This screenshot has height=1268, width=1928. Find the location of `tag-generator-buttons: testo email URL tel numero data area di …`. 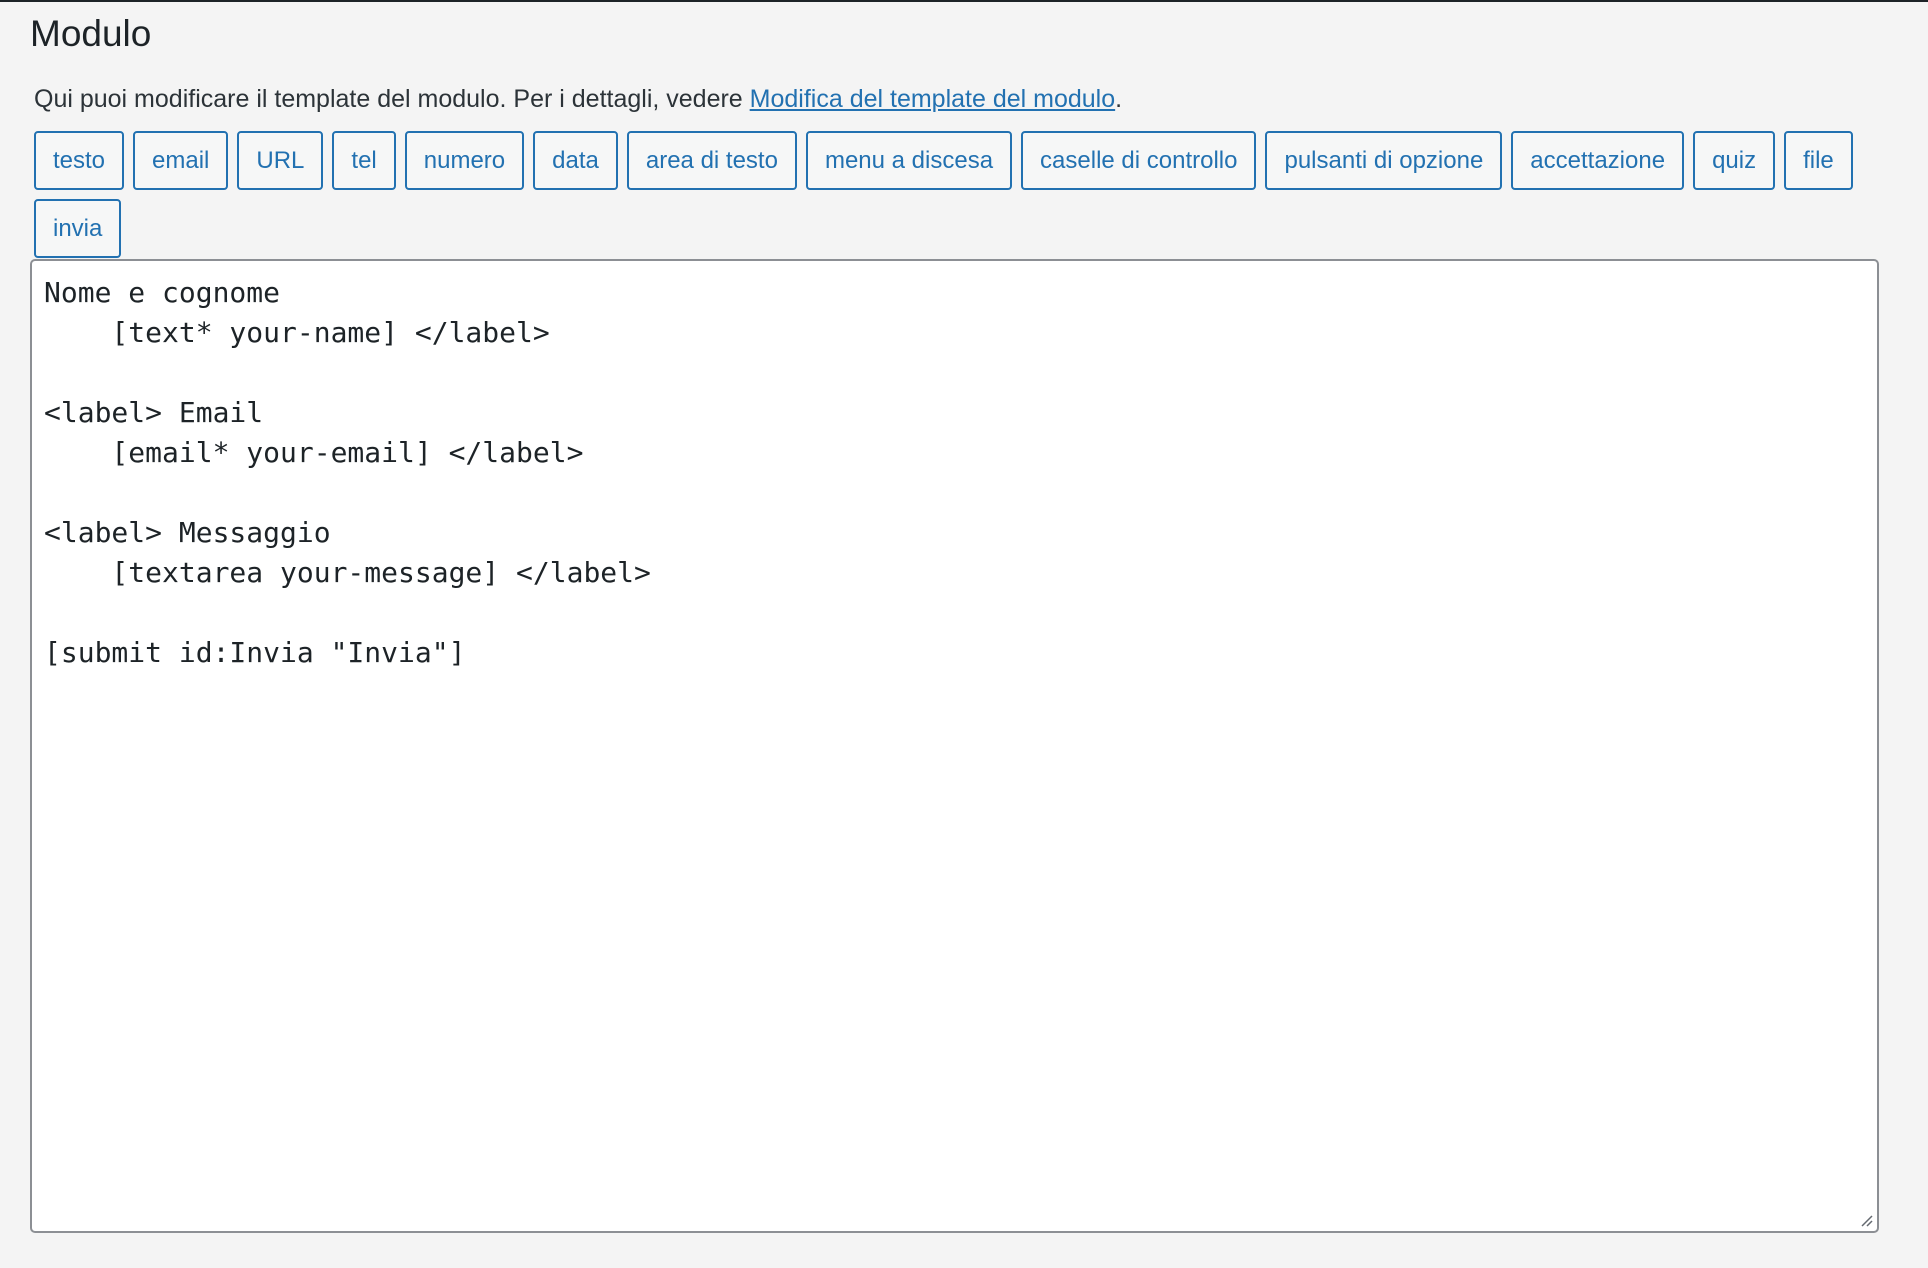

tag-generator-buttons: testo email URL tel numero data area di … is located at coordinates (949, 194).